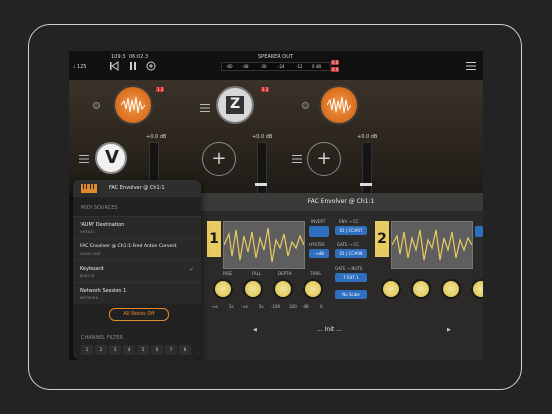  Describe the element at coordinates (245, 66) in the screenshot. I see `meter-tick: -48` at that location.